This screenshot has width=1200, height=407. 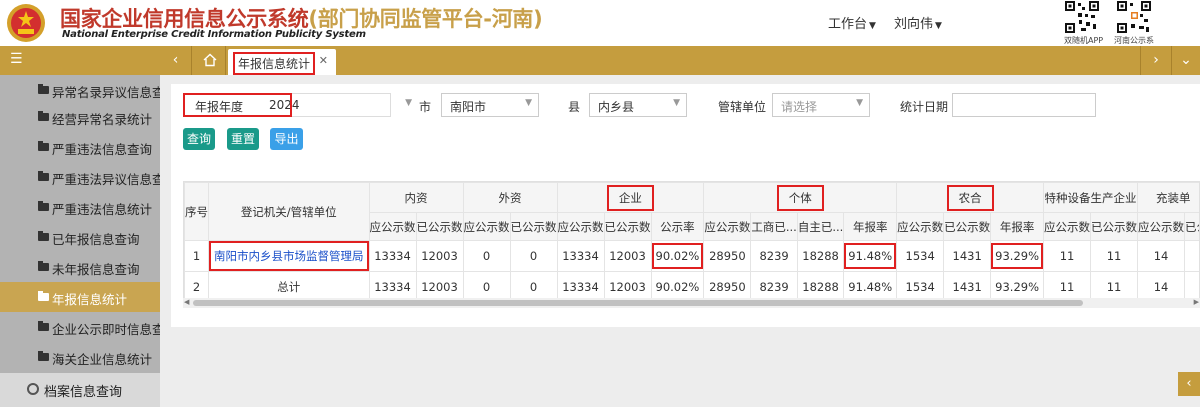 What do you see at coordinates (210, 60) in the screenshot?
I see `home-icon` at bounding box center [210, 60].